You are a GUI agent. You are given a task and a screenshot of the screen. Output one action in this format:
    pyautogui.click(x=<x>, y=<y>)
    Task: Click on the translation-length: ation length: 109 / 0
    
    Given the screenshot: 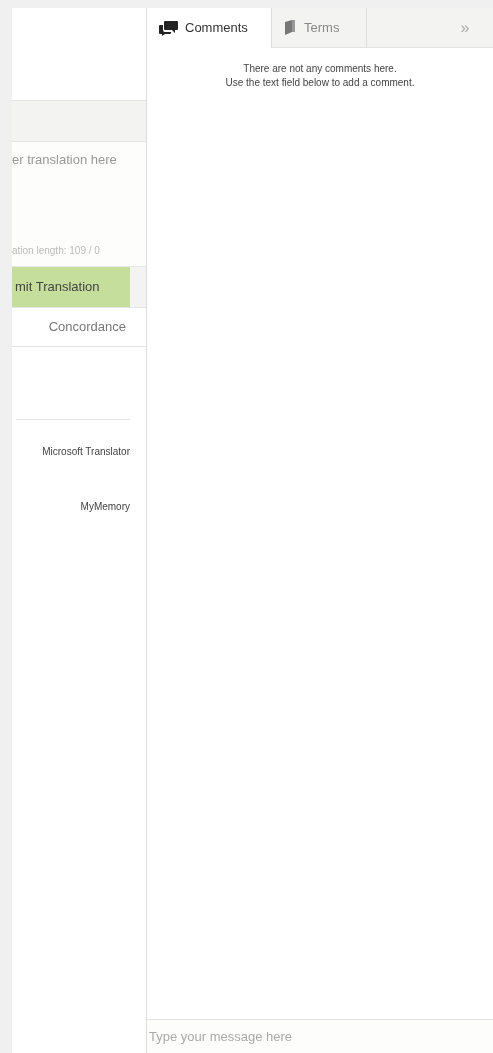 What is the action you would take?
    pyautogui.click(x=56, y=251)
    